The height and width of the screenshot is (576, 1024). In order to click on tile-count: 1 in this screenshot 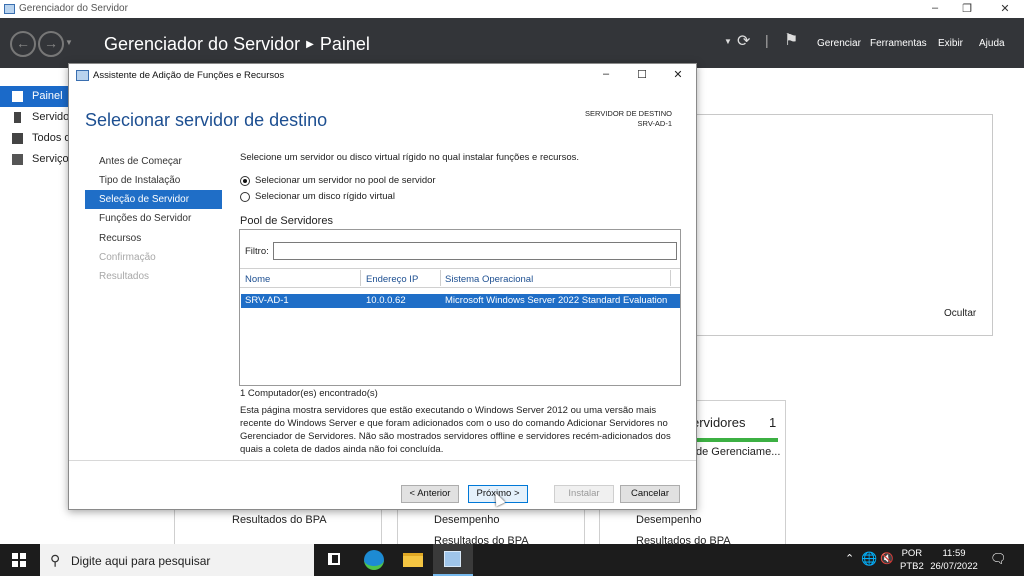, I will do `click(773, 422)`.